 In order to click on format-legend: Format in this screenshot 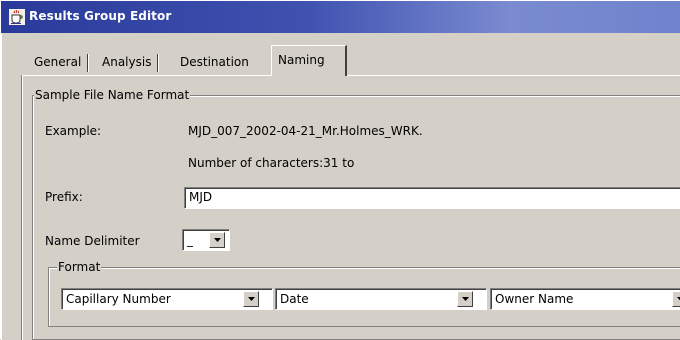, I will do `click(79, 267)`.